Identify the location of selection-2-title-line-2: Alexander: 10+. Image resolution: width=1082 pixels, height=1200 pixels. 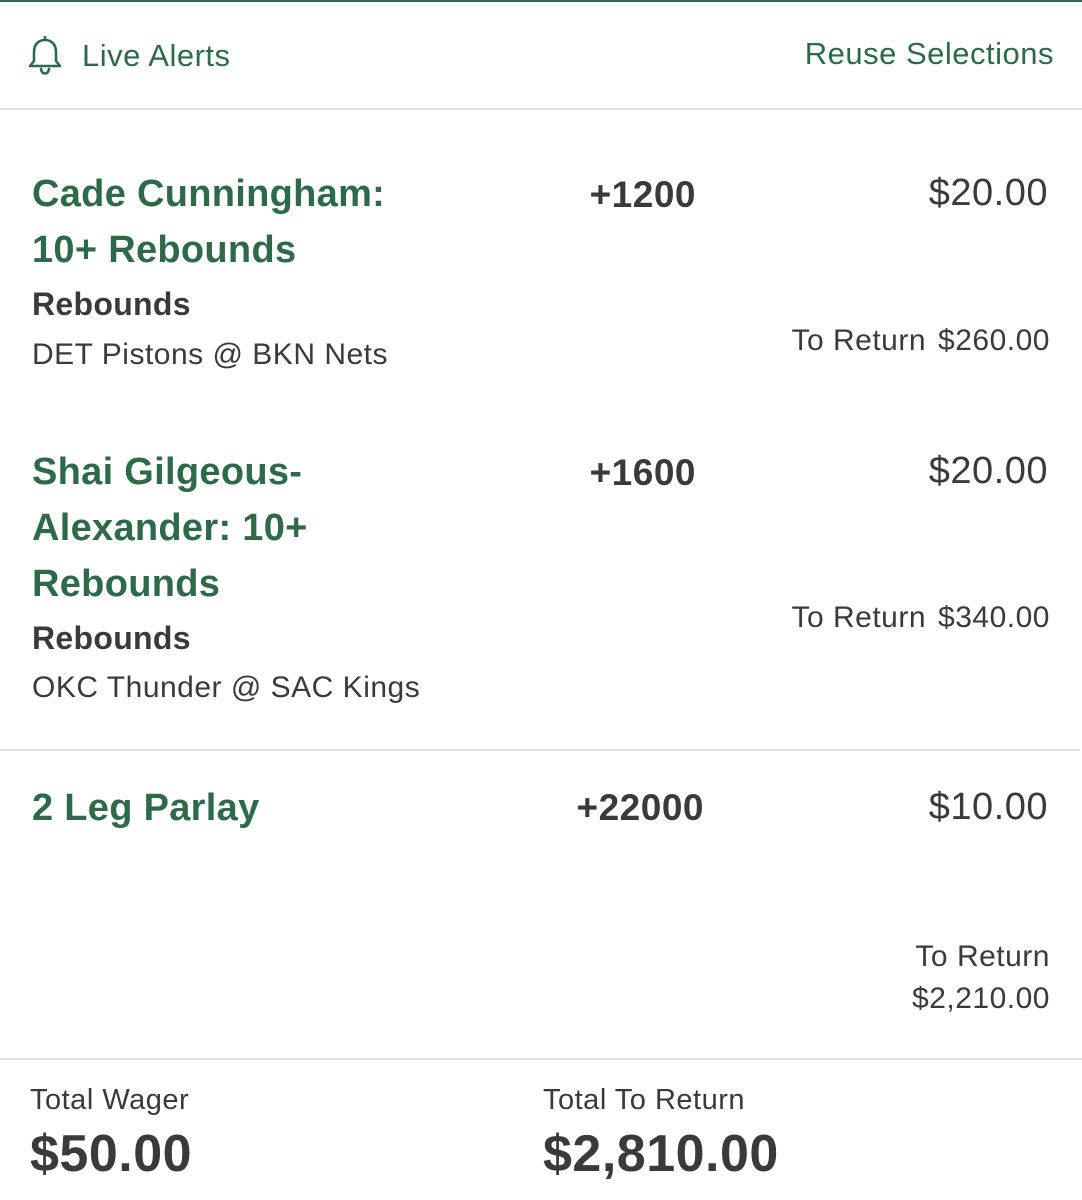
(170, 528).